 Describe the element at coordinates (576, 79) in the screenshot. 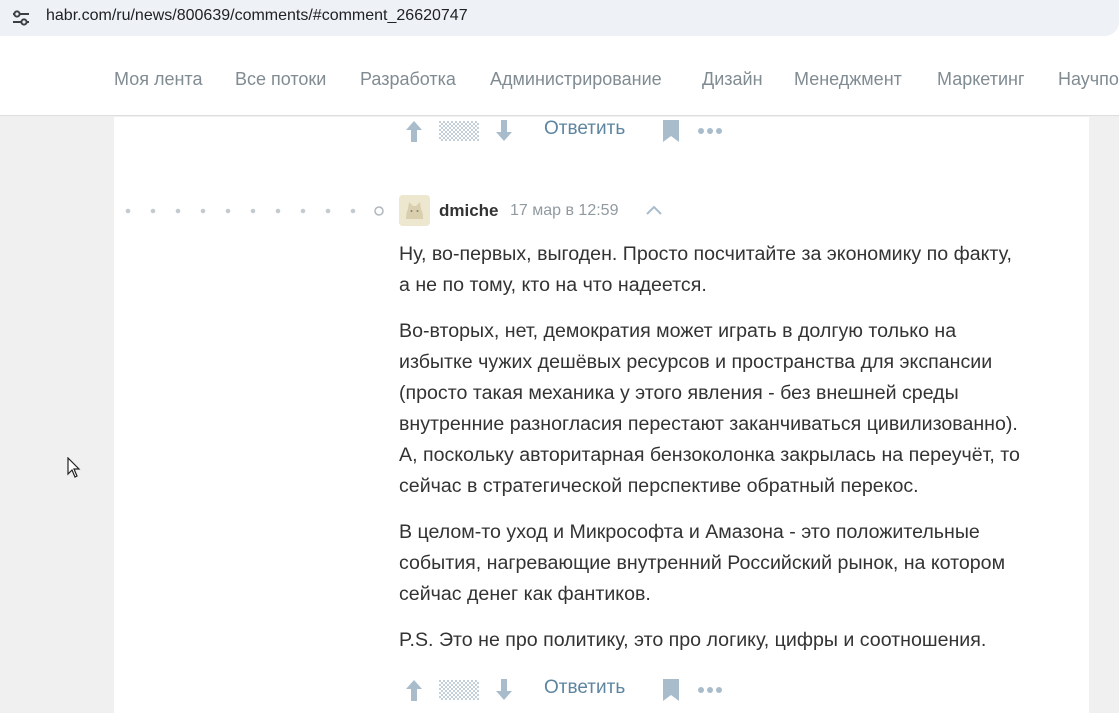

I see `nav-item-administration: Администрирование` at that location.